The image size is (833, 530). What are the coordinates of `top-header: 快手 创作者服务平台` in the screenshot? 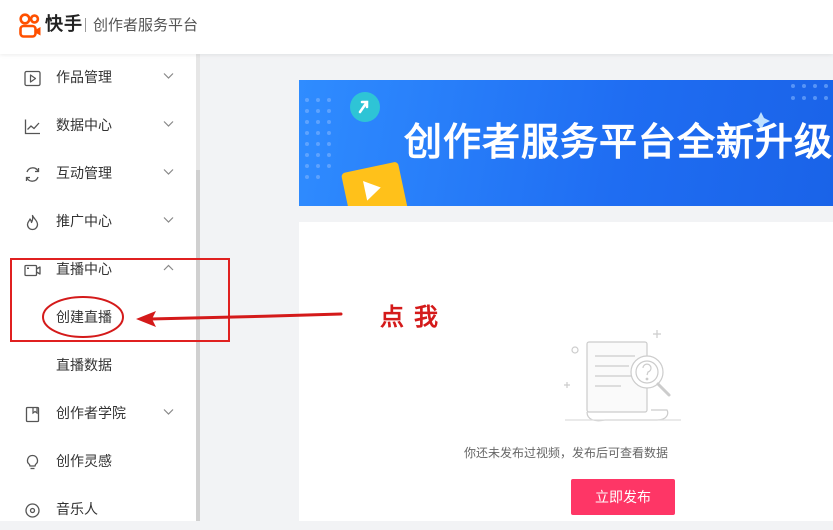 It's located at (416, 27).